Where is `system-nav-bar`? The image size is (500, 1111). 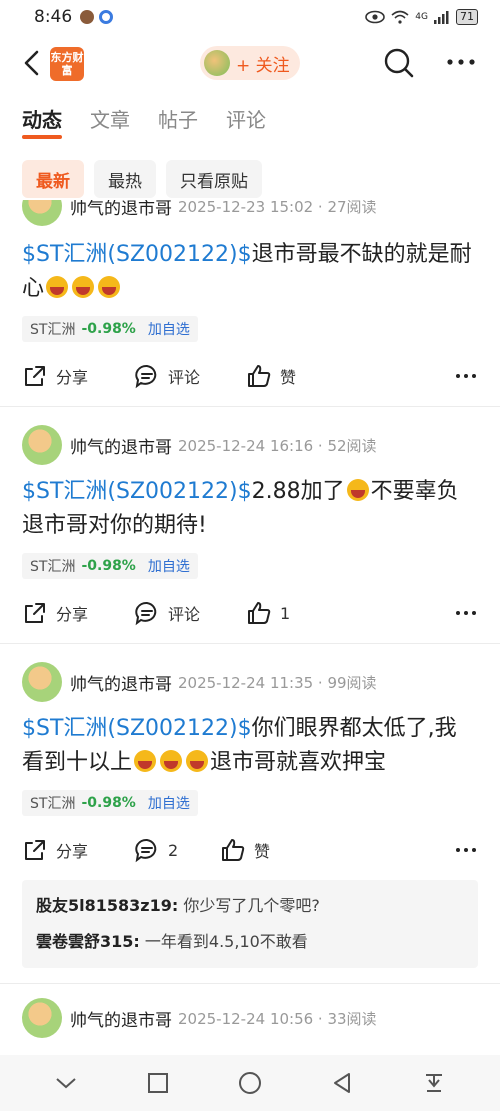
system-nav-bar is located at coordinates (250, 1083).